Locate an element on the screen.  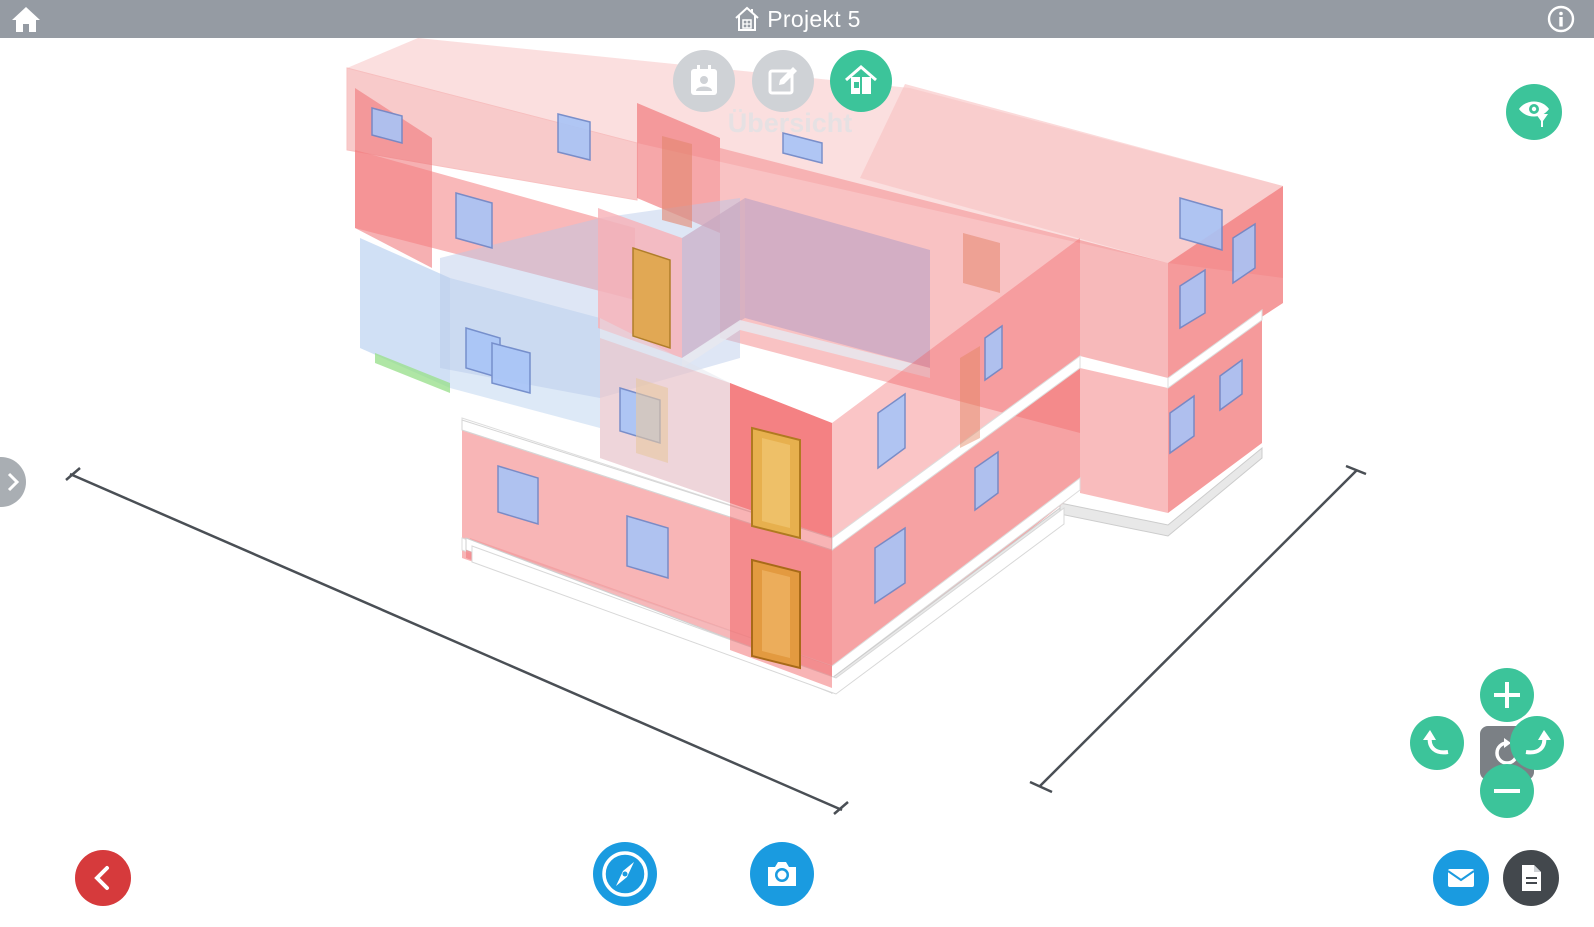
document-button is located at coordinates (1531, 878).